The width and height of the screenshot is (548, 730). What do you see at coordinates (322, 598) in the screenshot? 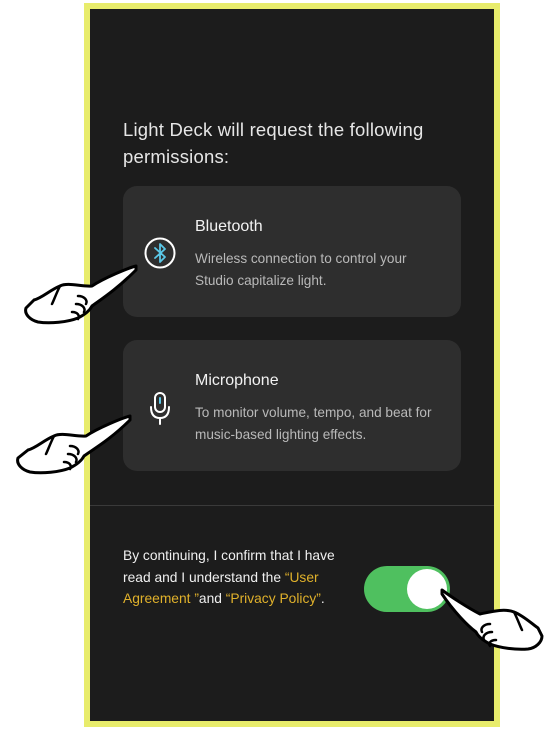
I see `consent-text-end: .` at bounding box center [322, 598].